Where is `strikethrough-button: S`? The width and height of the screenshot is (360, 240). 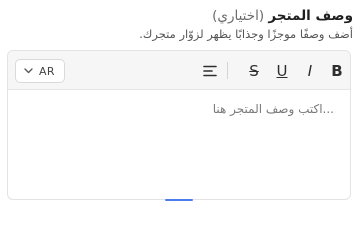
strikethrough-button: S is located at coordinates (254, 71).